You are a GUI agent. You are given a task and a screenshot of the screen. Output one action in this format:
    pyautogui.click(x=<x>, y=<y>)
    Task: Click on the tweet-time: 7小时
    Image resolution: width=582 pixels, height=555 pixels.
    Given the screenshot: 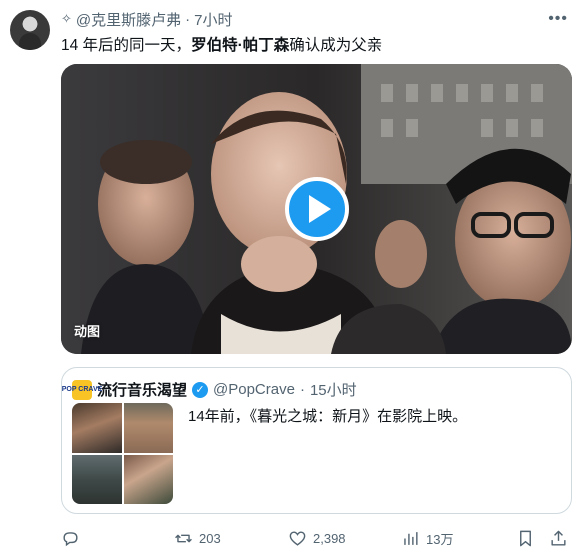 What is the action you would take?
    pyautogui.click(x=213, y=19)
    